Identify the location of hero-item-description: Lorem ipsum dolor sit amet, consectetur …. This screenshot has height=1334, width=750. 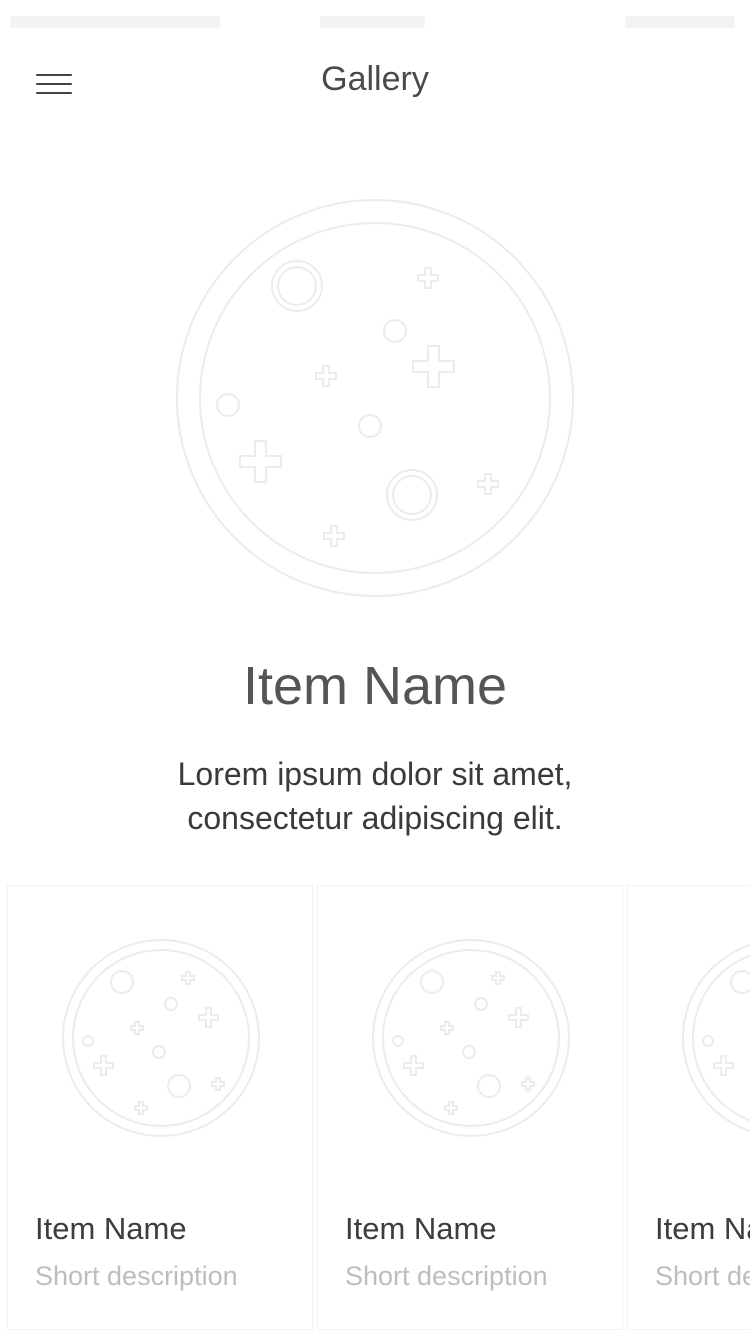
(375, 796).